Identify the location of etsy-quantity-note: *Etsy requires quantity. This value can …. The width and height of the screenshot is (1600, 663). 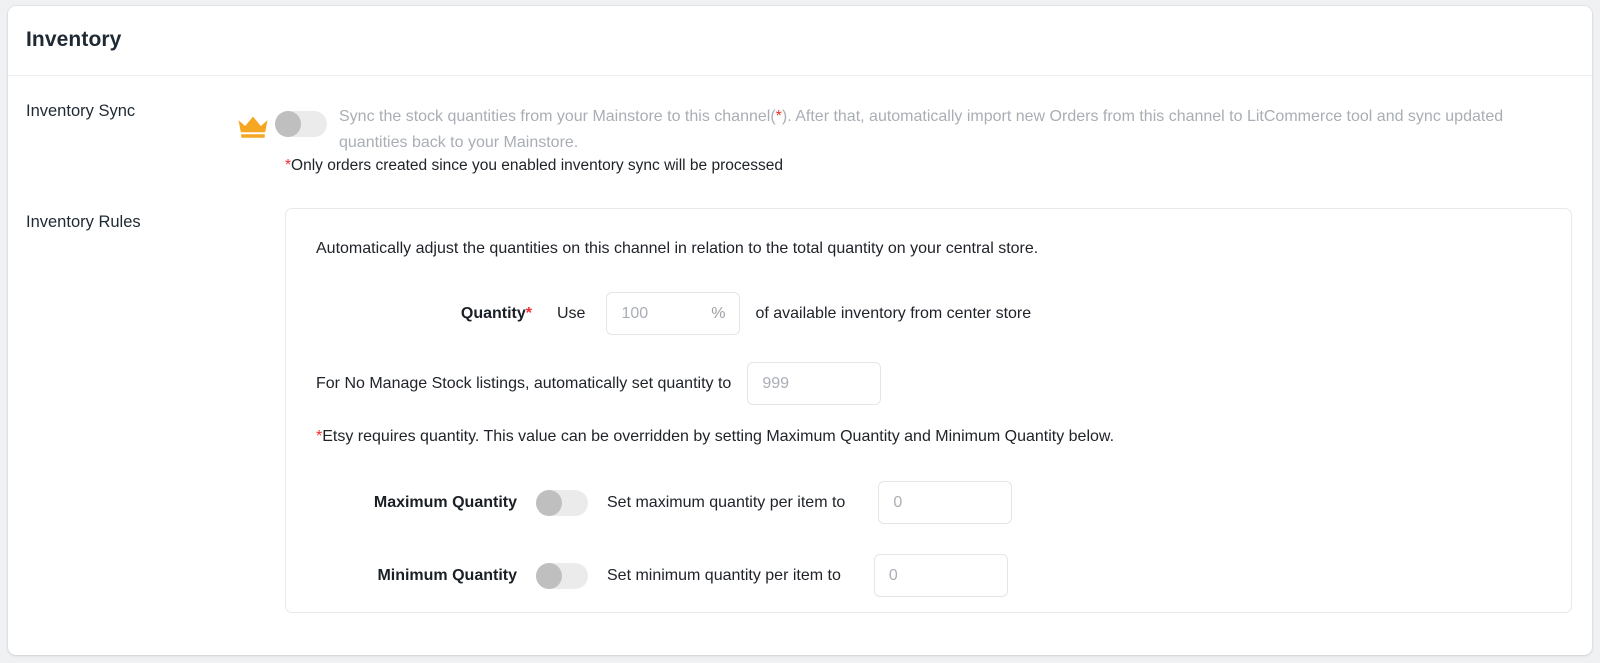
(715, 437).